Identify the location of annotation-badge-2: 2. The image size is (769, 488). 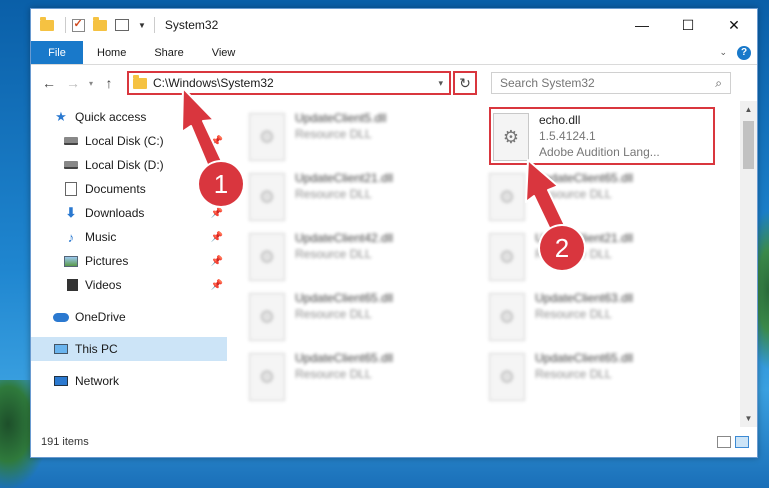
(562, 248).